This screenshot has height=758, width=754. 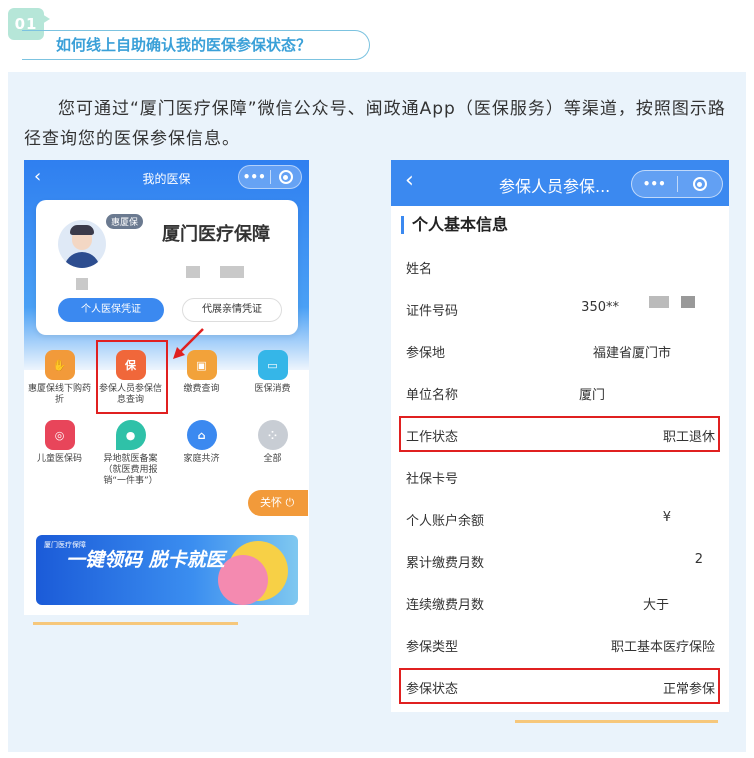 What do you see at coordinates (662, 647) in the screenshot?
I see `row-value: 职工基本医疗保险` at bounding box center [662, 647].